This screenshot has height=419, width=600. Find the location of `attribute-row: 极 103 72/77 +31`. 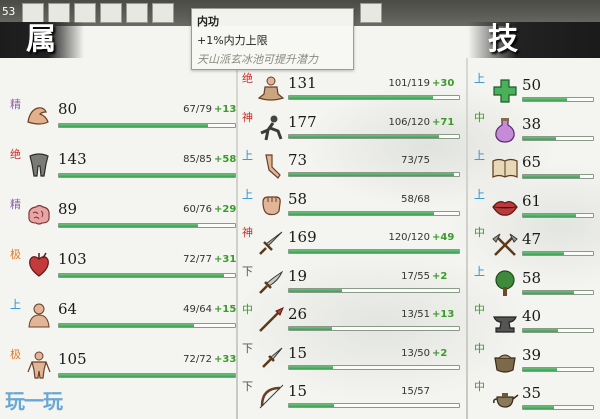

attribute-row: 极 103 72/77 +31 is located at coordinates (122, 266).